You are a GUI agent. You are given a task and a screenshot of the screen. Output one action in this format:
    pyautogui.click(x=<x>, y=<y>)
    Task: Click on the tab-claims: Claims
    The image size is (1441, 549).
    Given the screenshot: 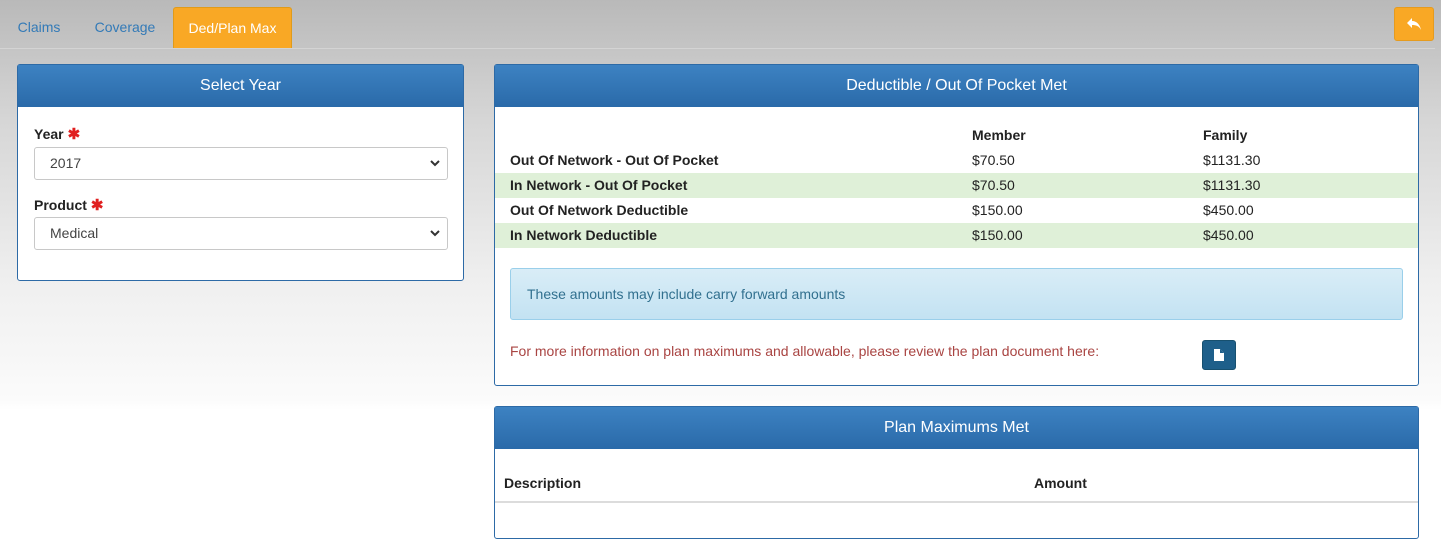 What is the action you would take?
    pyautogui.click(x=39, y=27)
    